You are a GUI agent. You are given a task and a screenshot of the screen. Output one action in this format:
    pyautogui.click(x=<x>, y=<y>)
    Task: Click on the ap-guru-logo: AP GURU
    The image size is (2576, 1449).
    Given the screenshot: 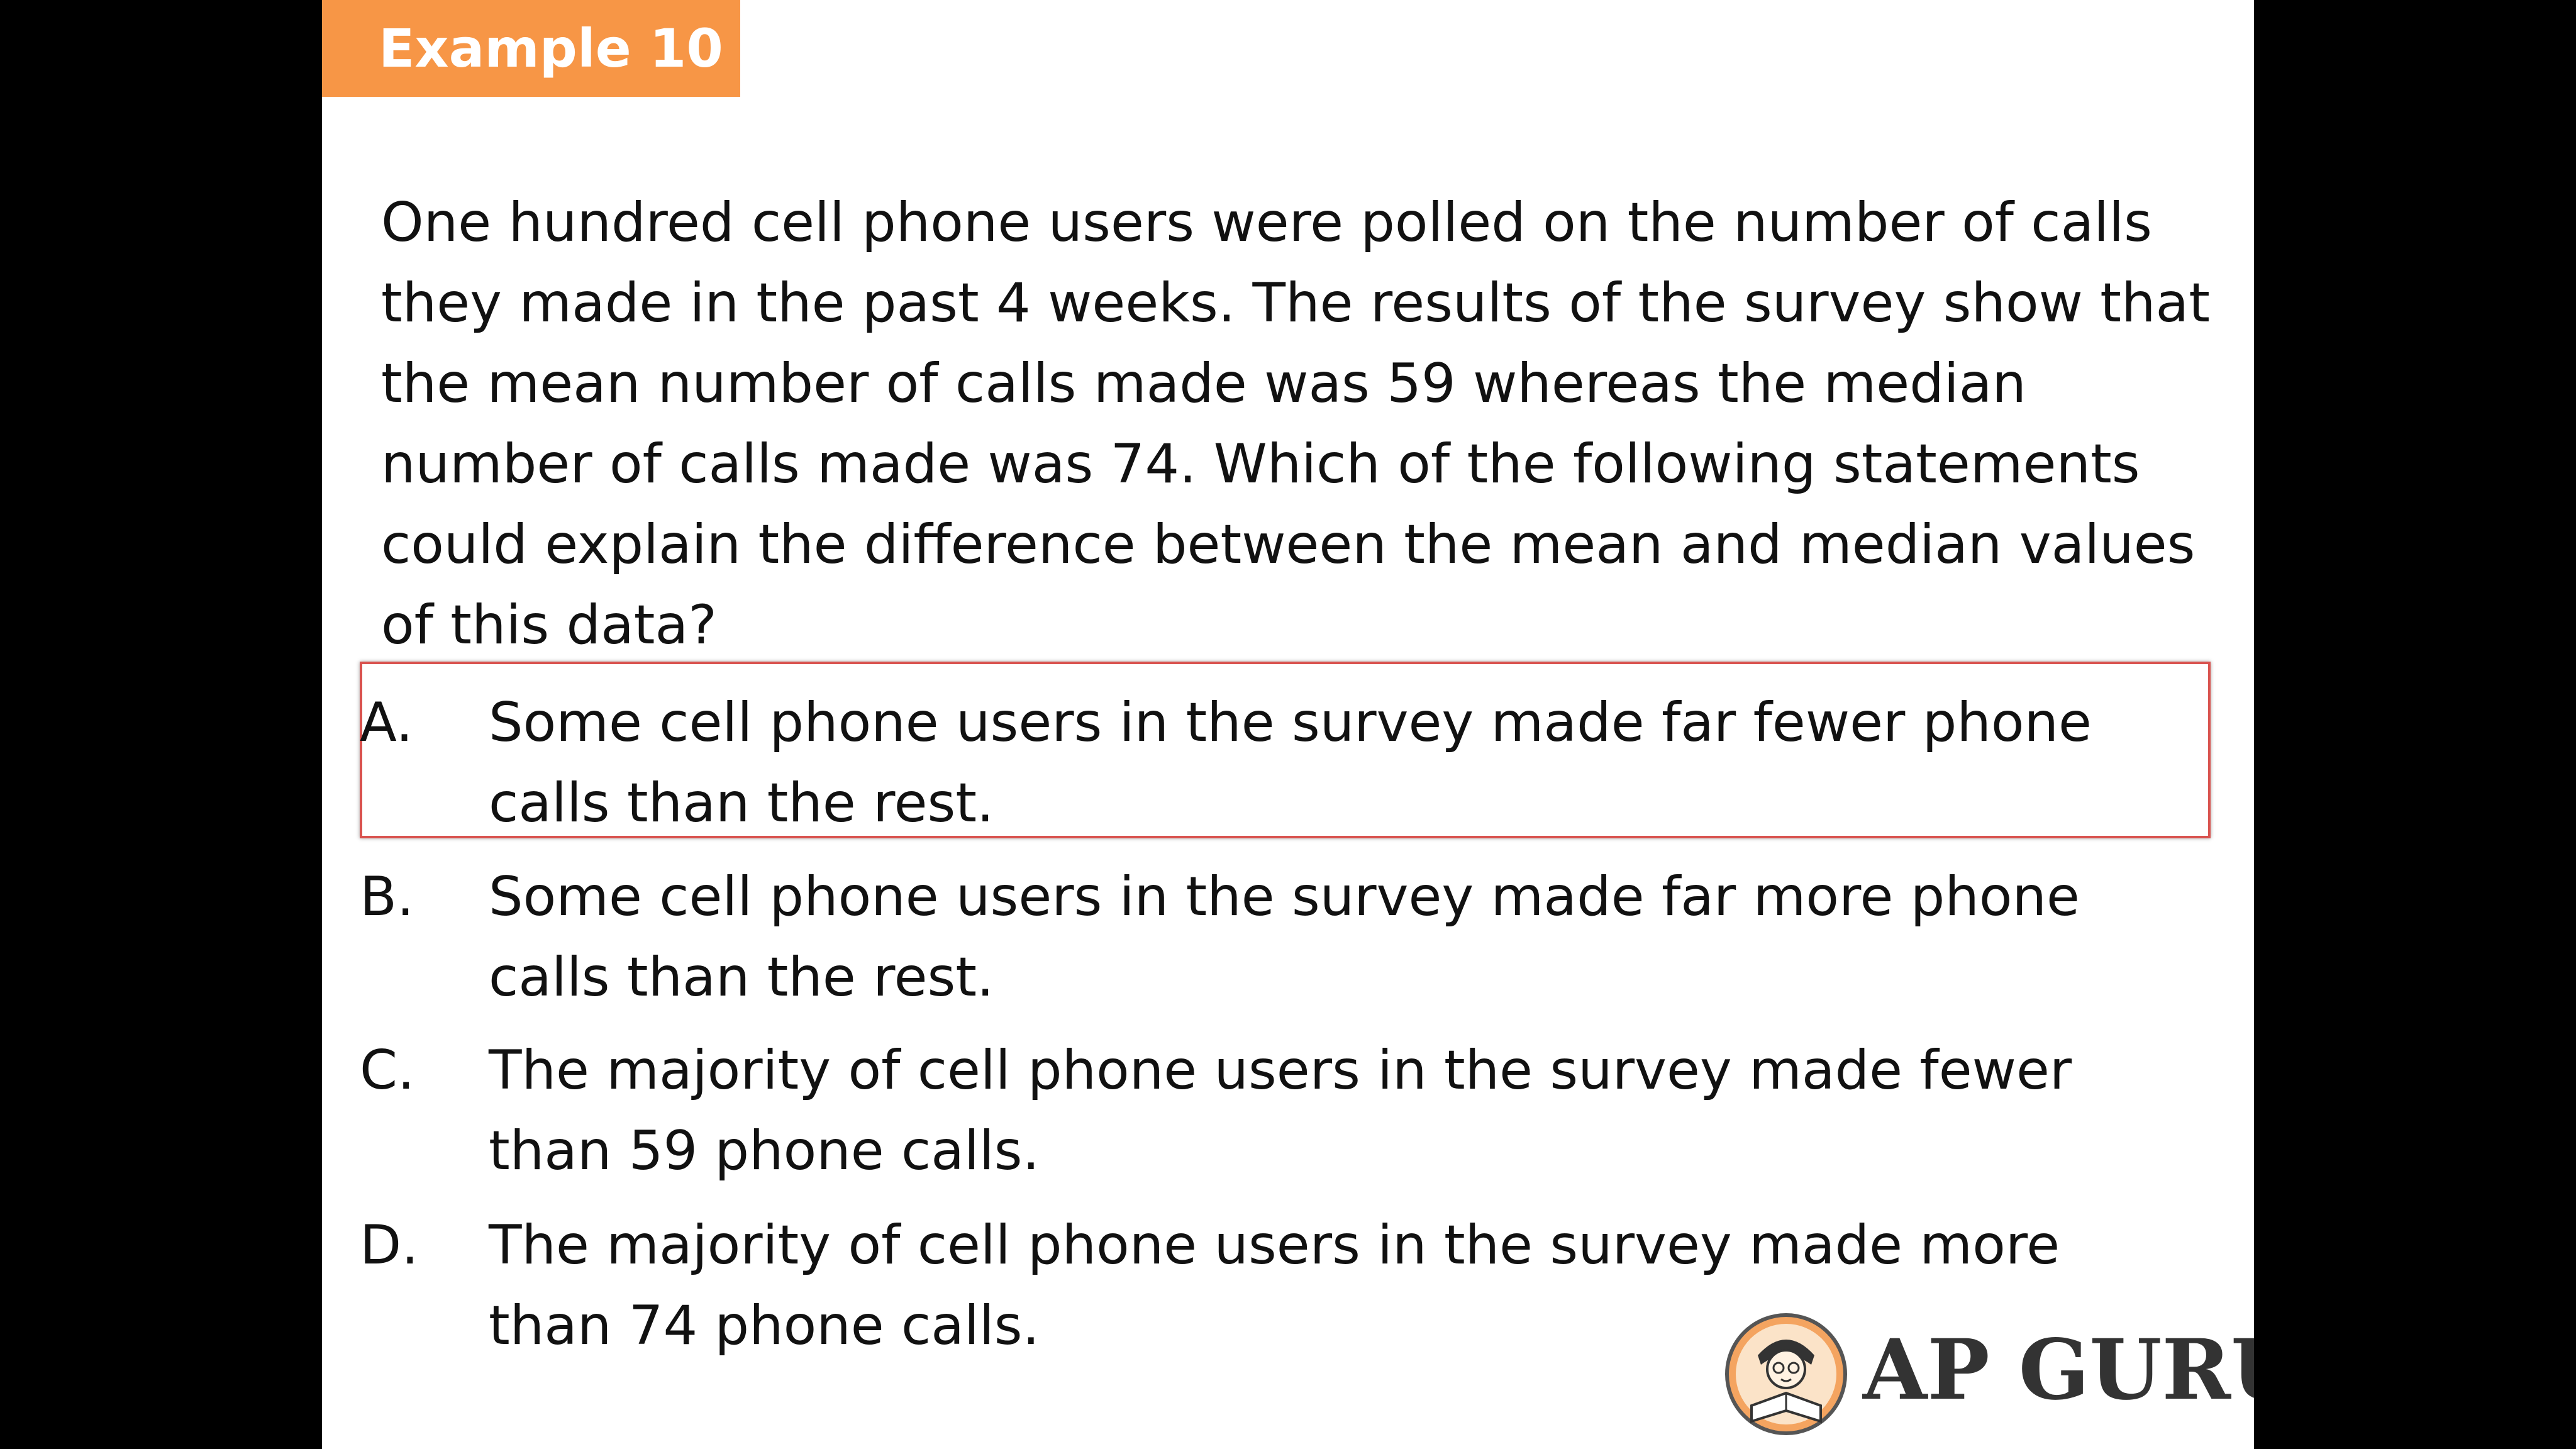 What is the action you would take?
    pyautogui.click(x=1988, y=1374)
    